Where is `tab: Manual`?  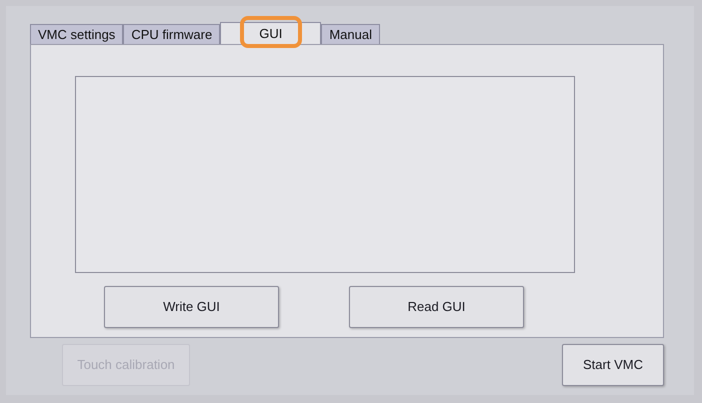 tab: Manual is located at coordinates (350, 34).